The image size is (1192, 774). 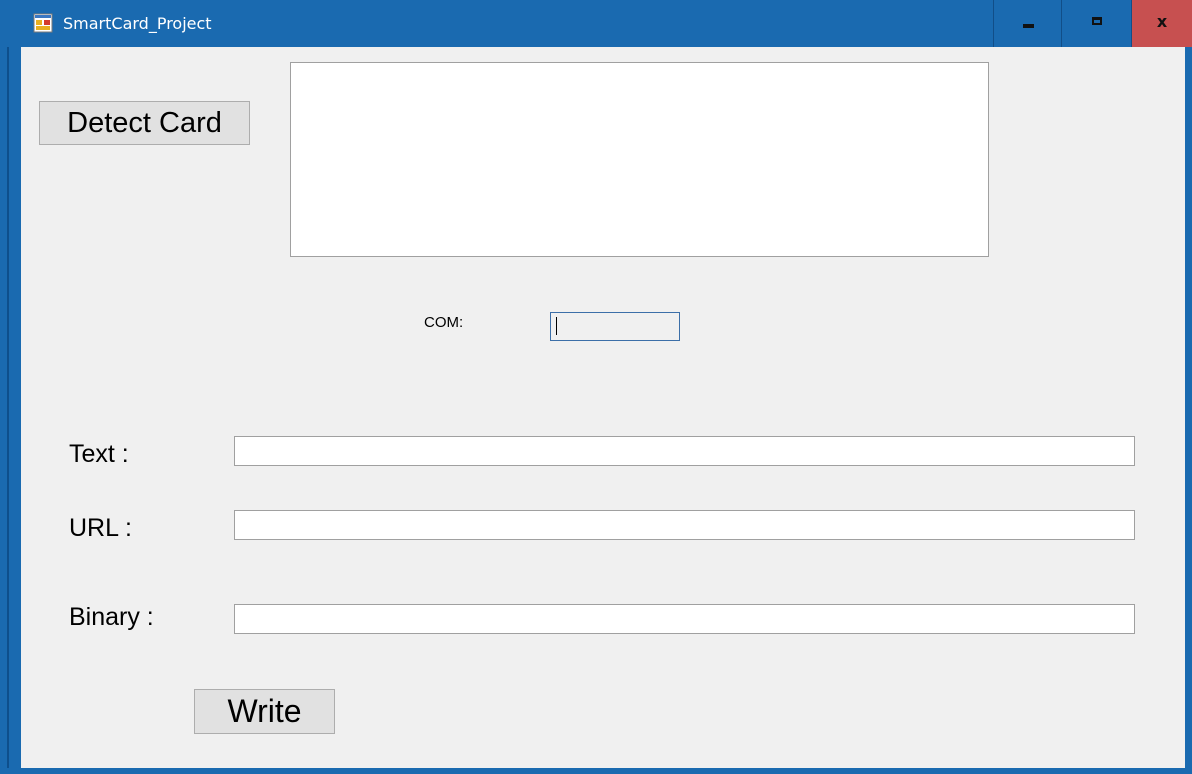 I want to click on detect-card-button: Detect Card, so click(x=144, y=123).